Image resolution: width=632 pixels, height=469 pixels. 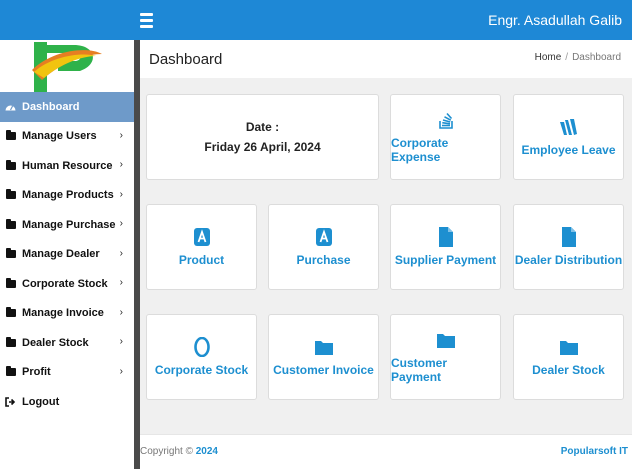 I want to click on card-label: Customer Payment, so click(x=419, y=370).